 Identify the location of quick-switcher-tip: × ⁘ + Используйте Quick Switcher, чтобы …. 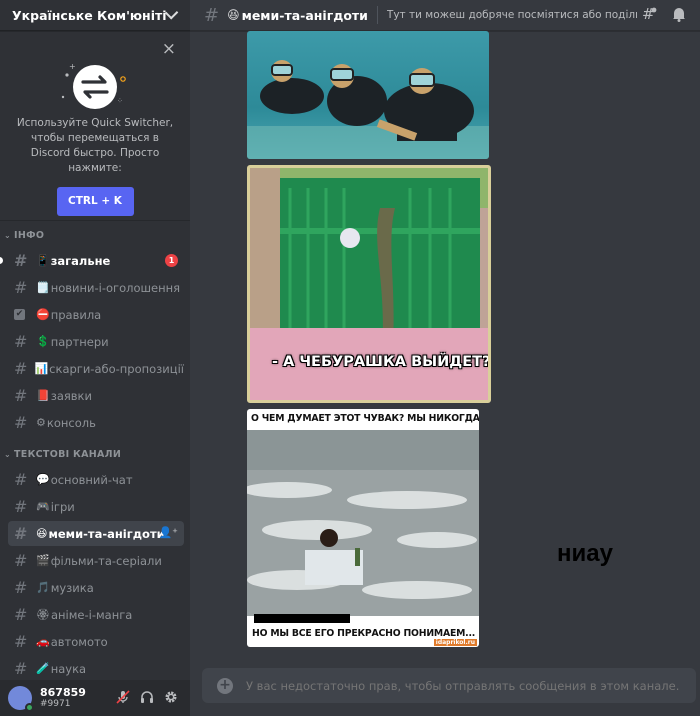
(95, 126).